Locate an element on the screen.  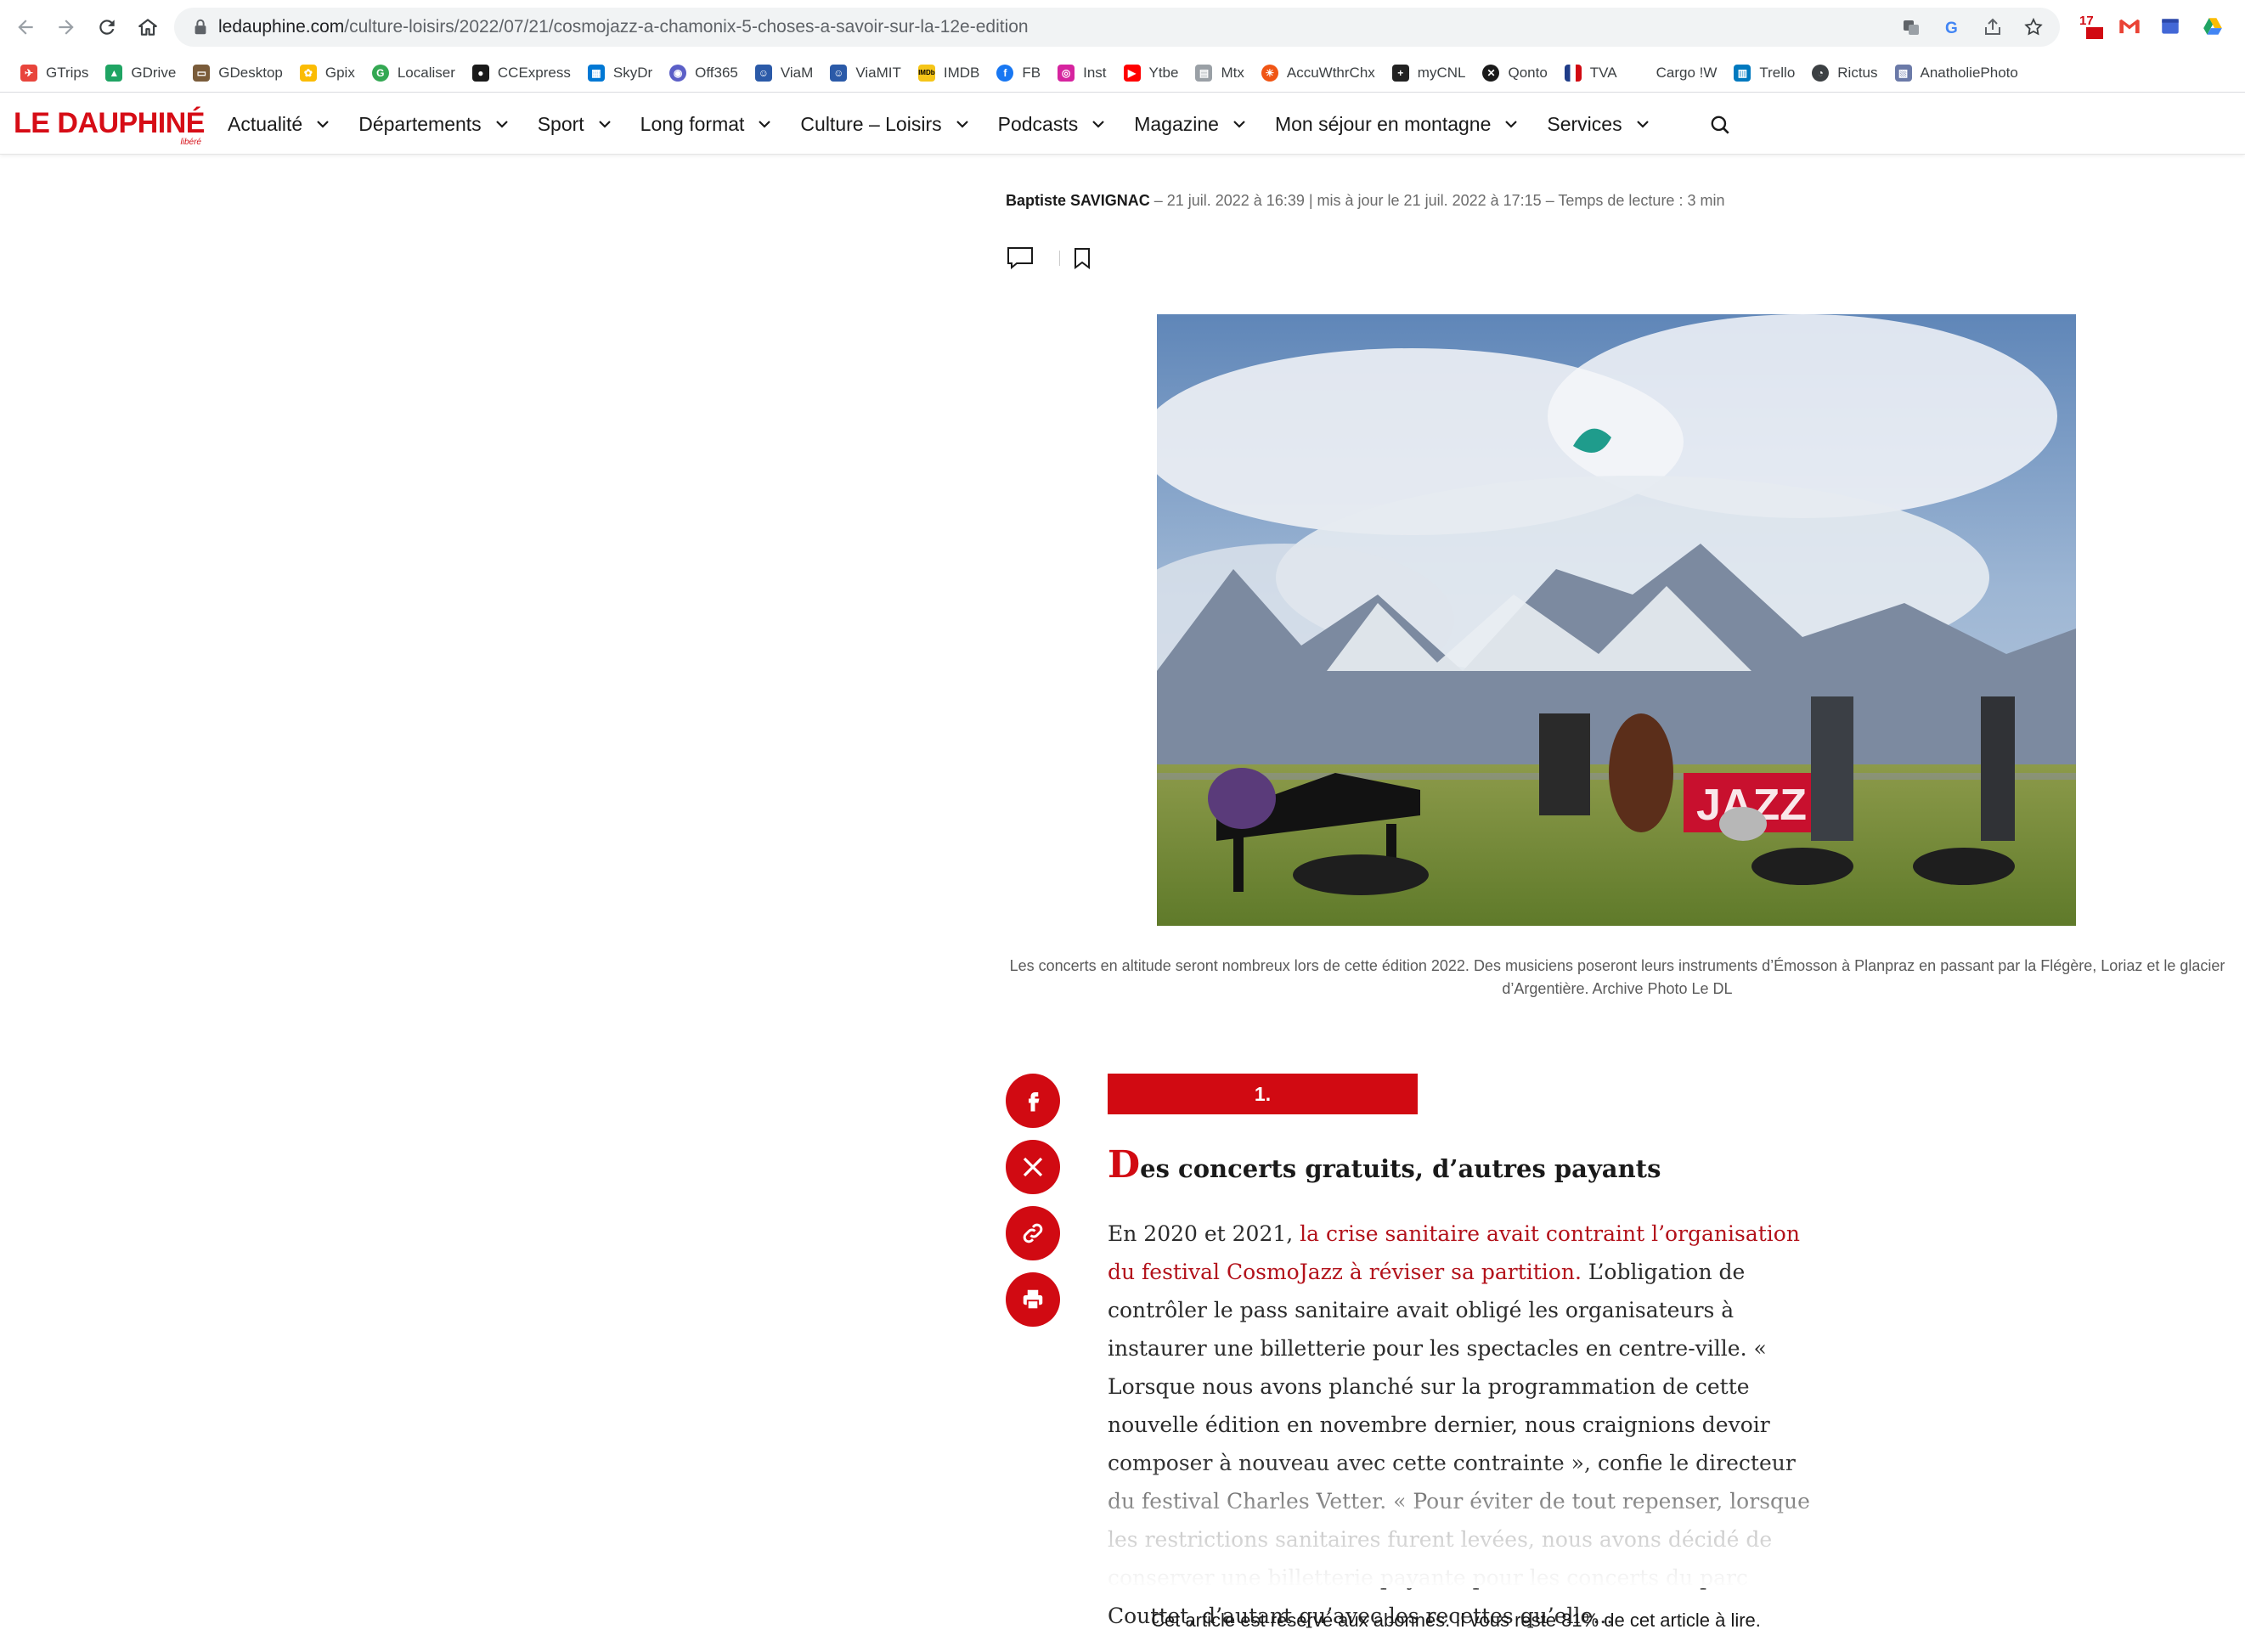
bookmark-star-icon is located at coordinates (2034, 27).